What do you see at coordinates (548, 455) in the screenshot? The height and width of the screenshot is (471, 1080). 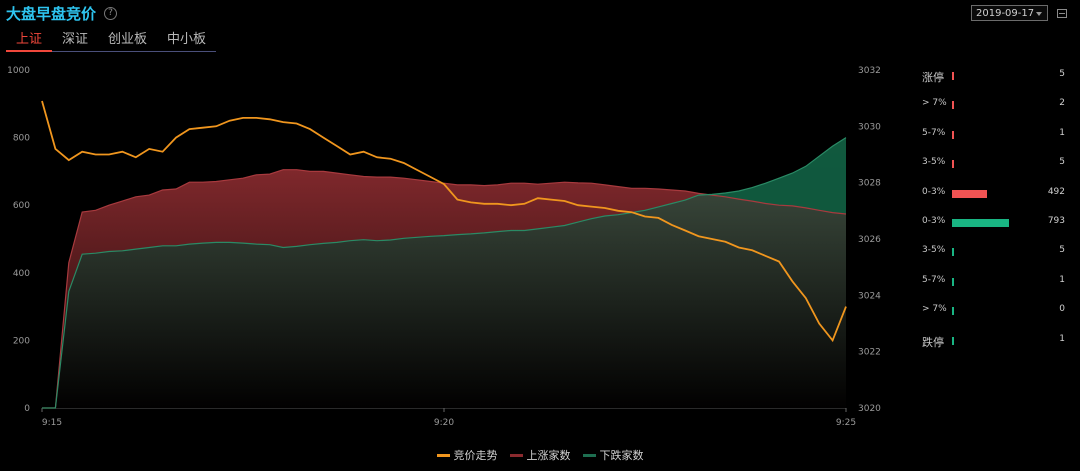 I see `legend-label-up: 上涨家数` at bounding box center [548, 455].